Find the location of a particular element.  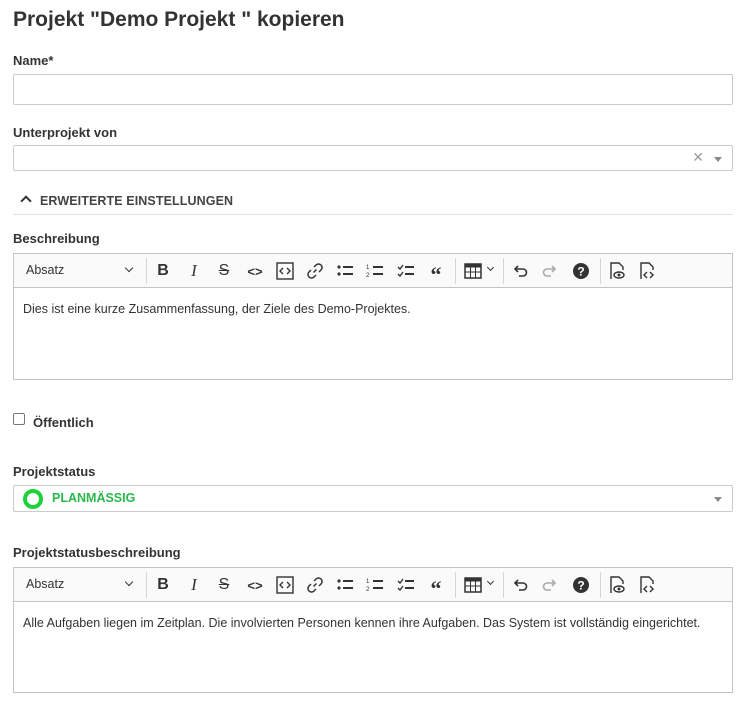

page-title: Projekt "Demo Projekt " kopieren is located at coordinates (179, 19).